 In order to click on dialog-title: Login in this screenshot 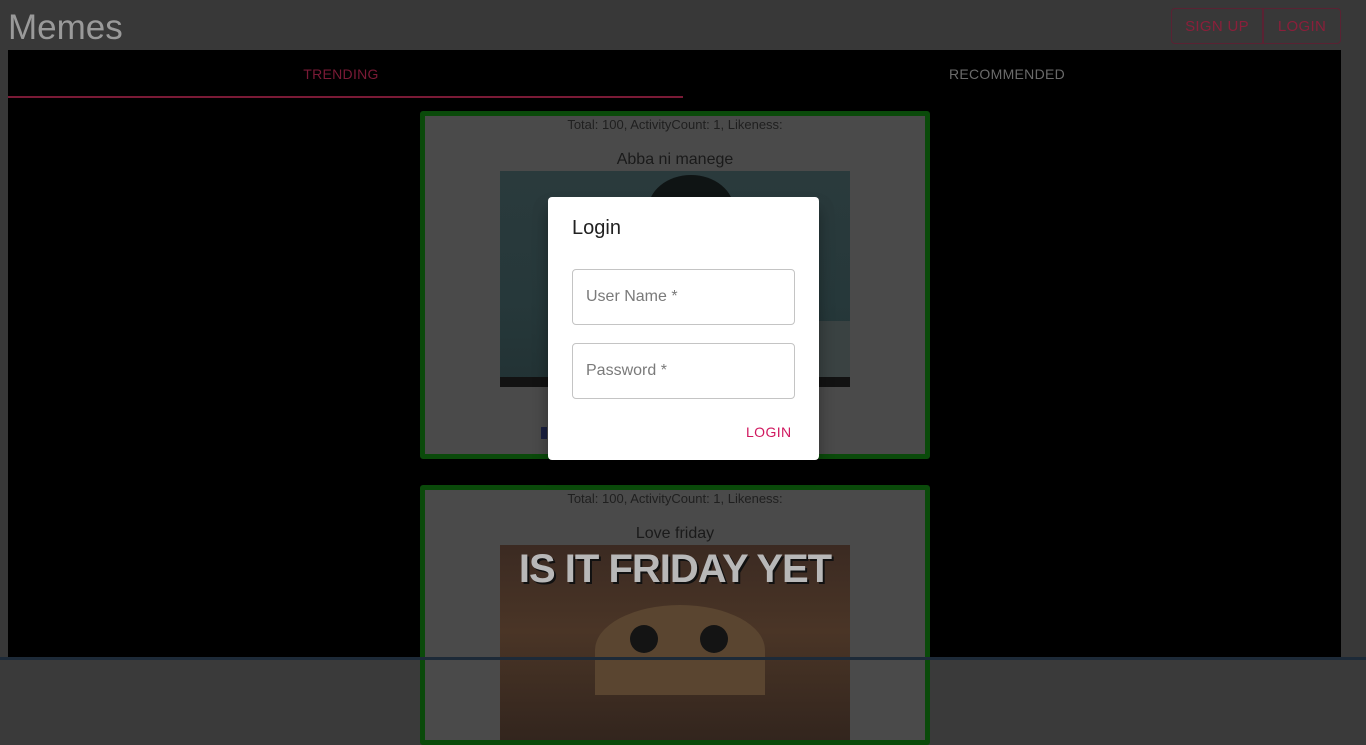, I will do `click(596, 228)`.